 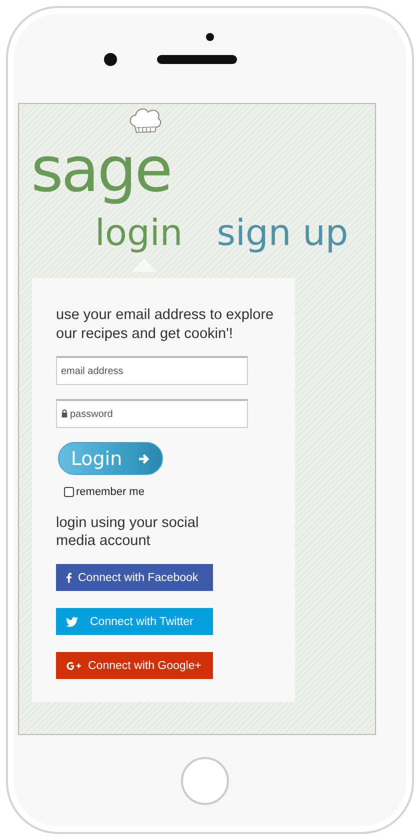 I want to click on social-button: Connect with Google+, so click(x=134, y=665).